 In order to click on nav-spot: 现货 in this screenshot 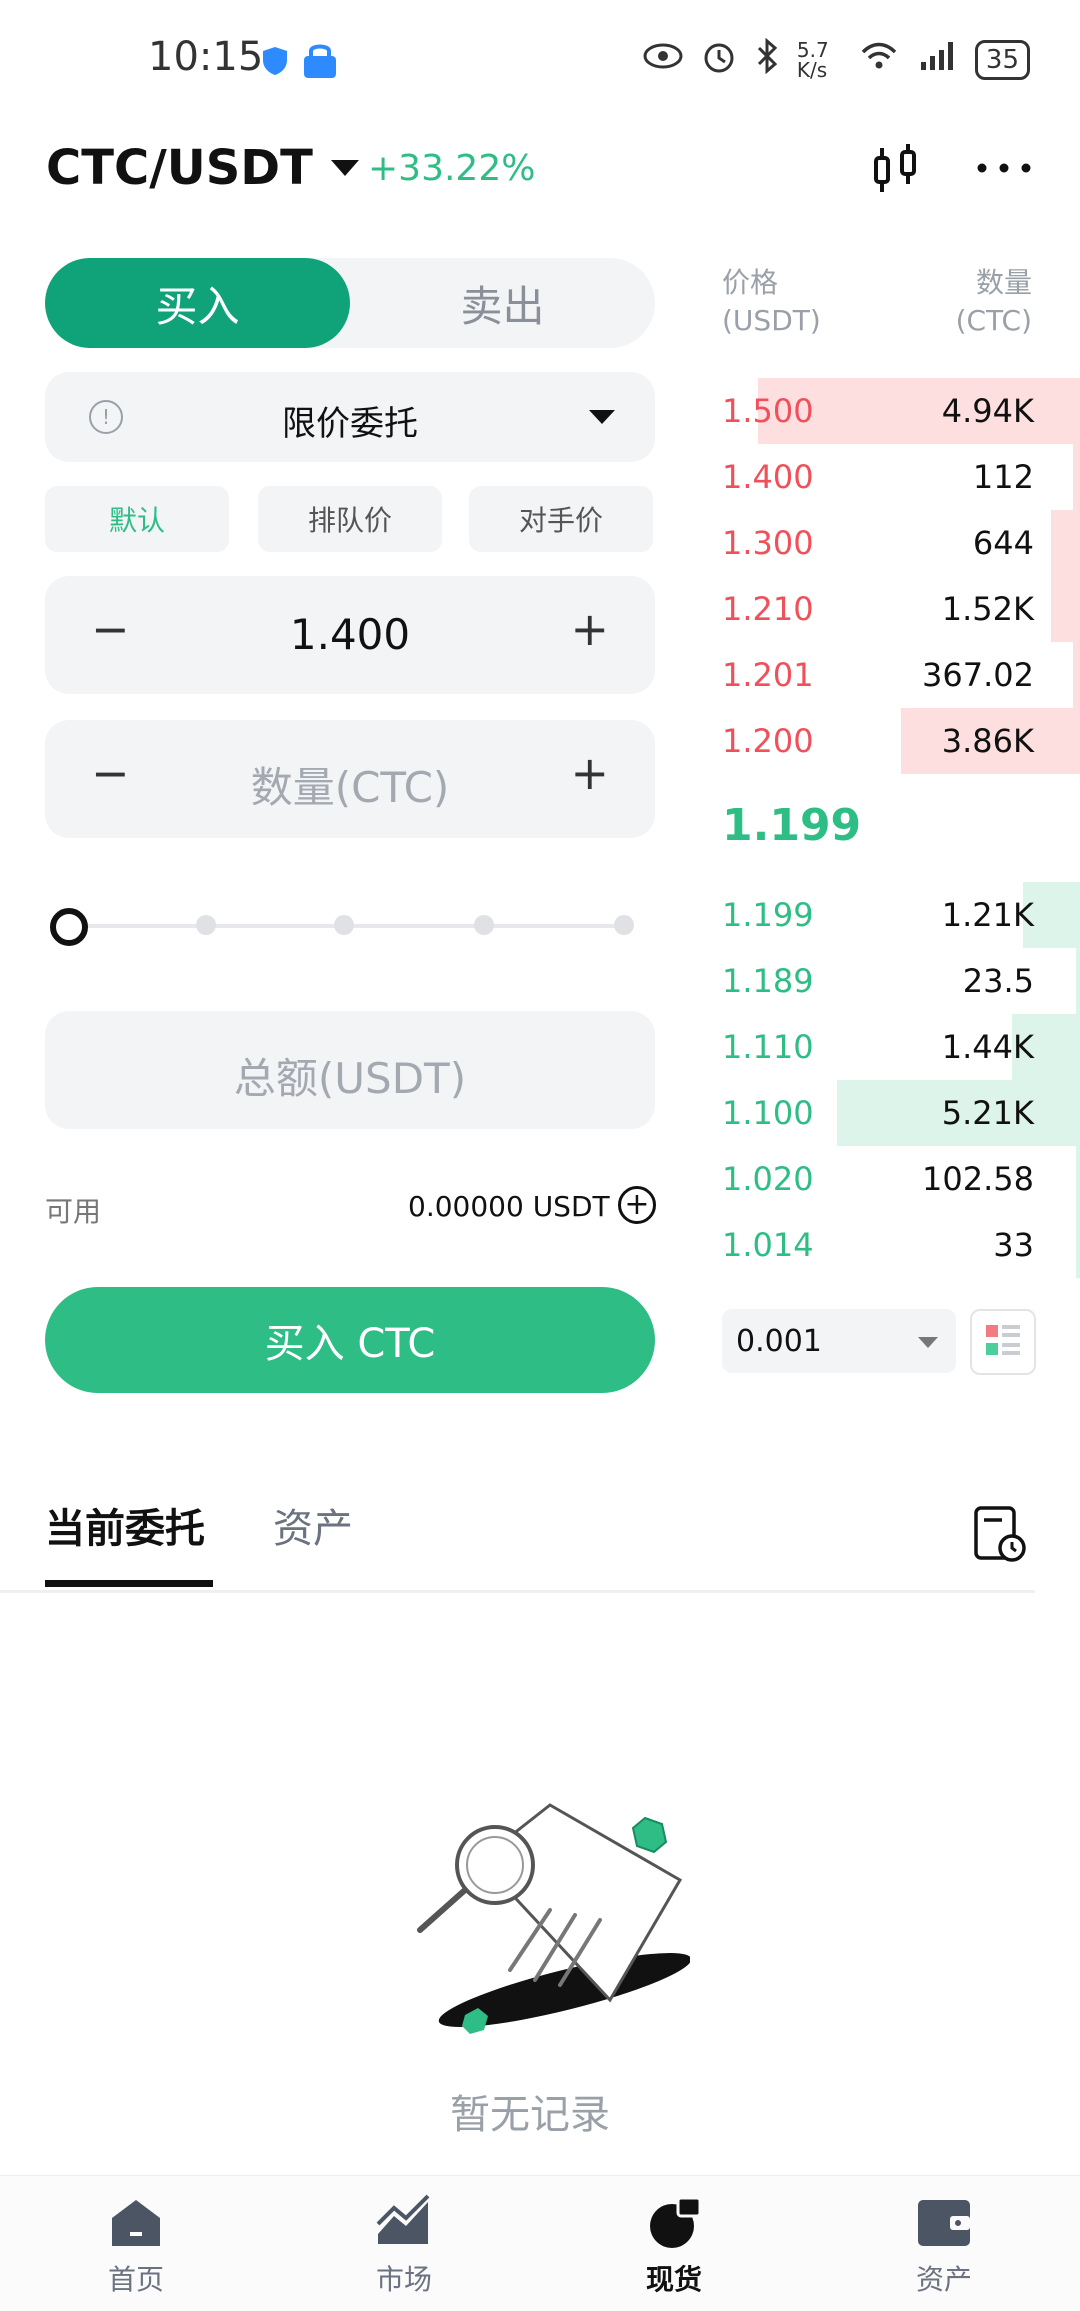, I will do `click(674, 2246)`.